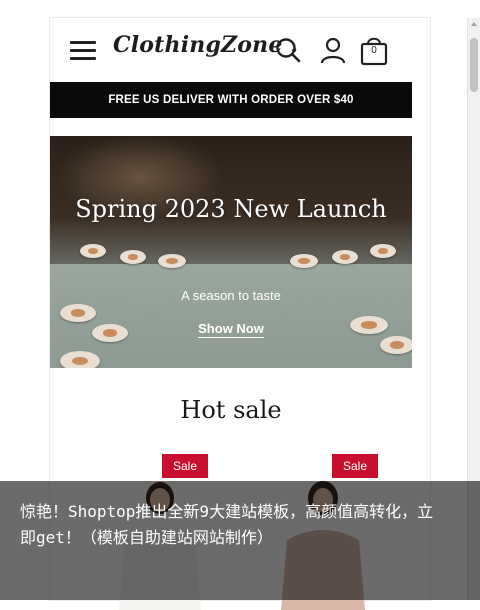 This screenshot has width=480, height=610. I want to click on site-logo: ClothingZone ., so click(205, 45).